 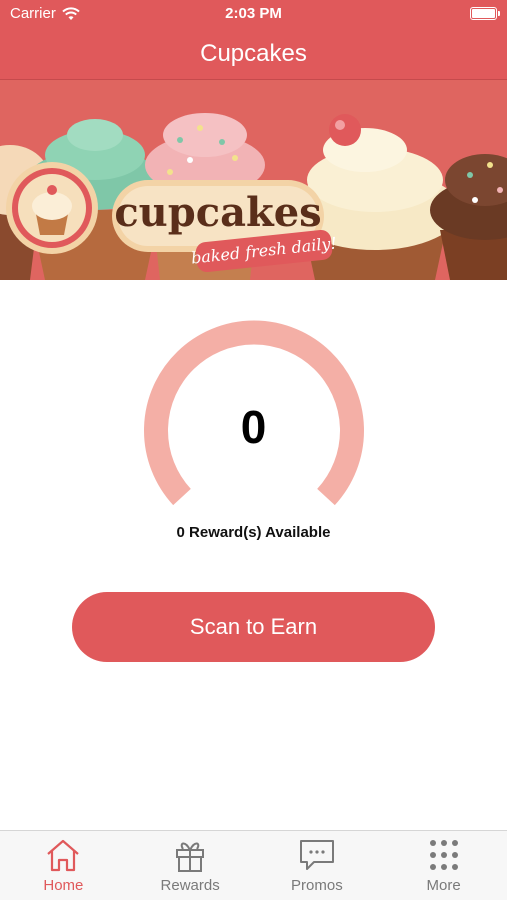 What do you see at coordinates (217, 212) in the screenshot?
I see `svg-text: cupcakes` at bounding box center [217, 212].